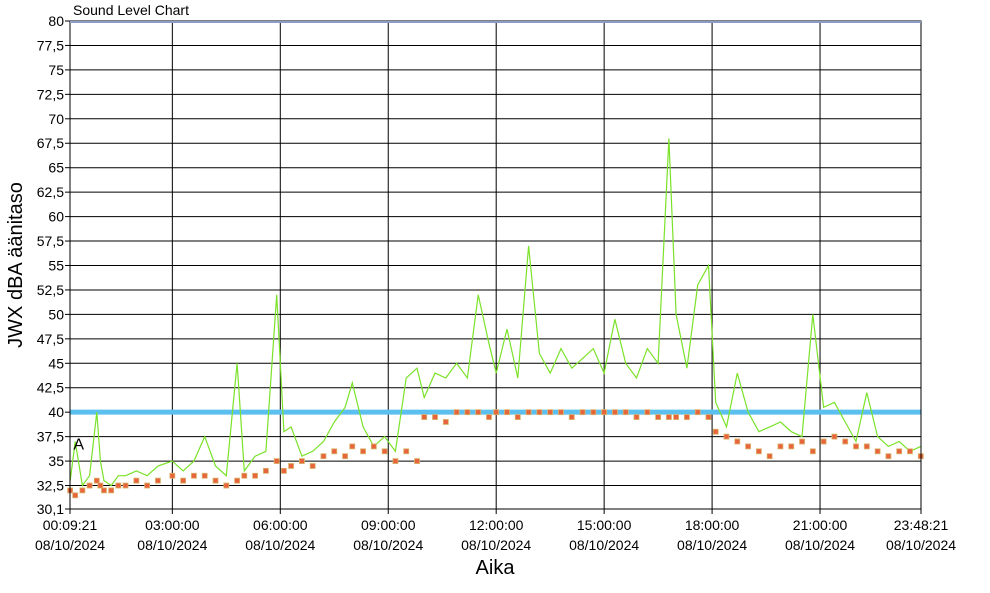 The width and height of the screenshot is (990, 593). Describe the element at coordinates (50, 339) in the screenshot. I see `y-tick-label: 47,5` at that location.